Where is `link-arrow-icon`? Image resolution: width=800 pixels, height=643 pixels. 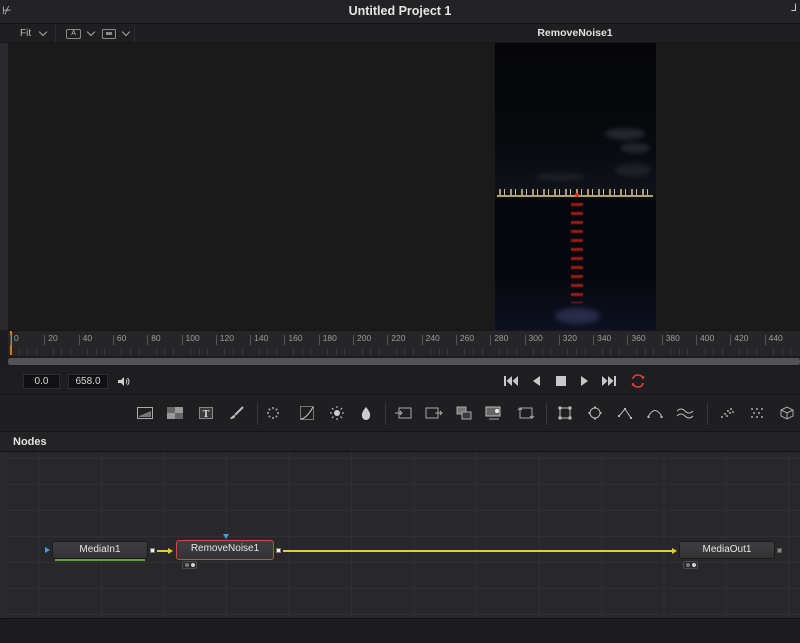 link-arrow-icon is located at coordinates (674, 551).